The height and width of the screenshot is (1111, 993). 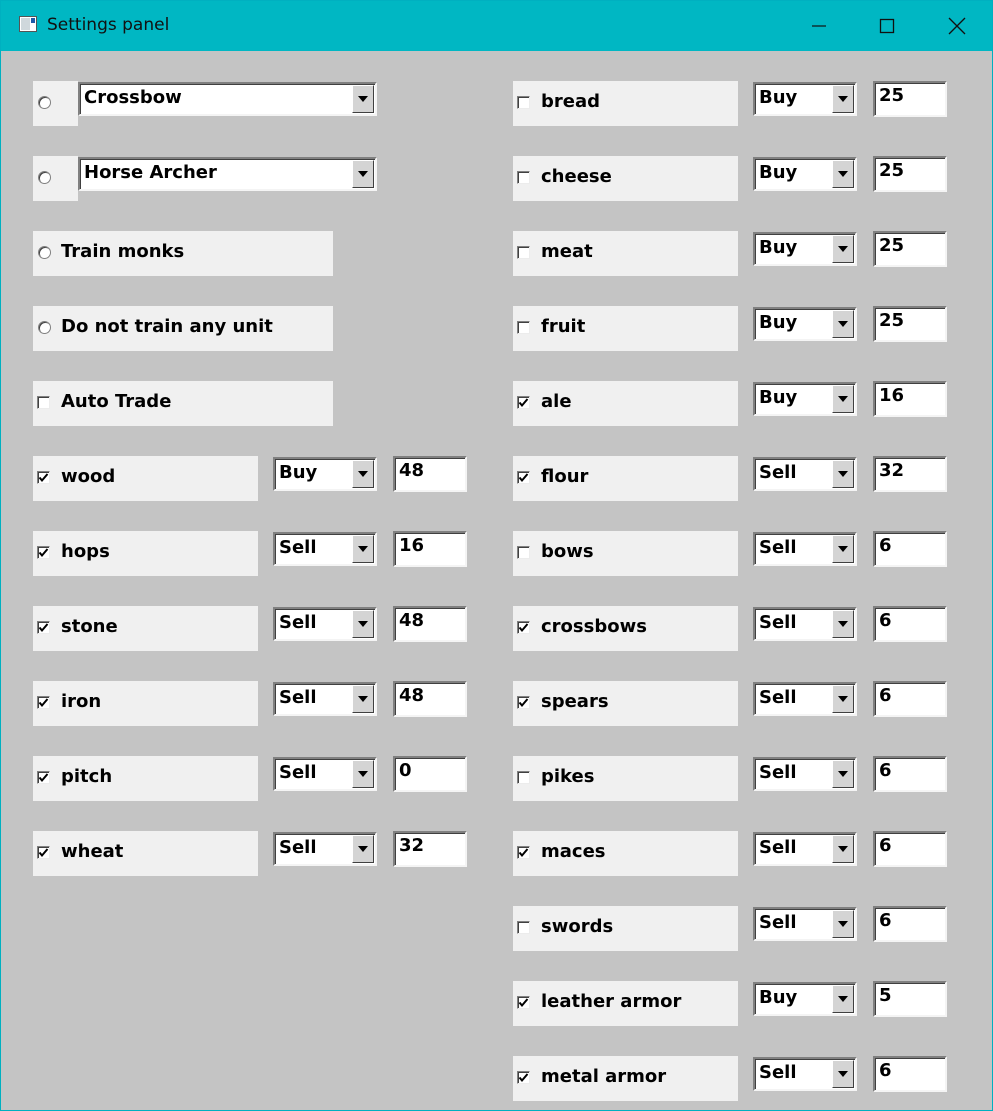 What do you see at coordinates (43, 777) in the screenshot?
I see `good-pitch-checkbox` at bounding box center [43, 777].